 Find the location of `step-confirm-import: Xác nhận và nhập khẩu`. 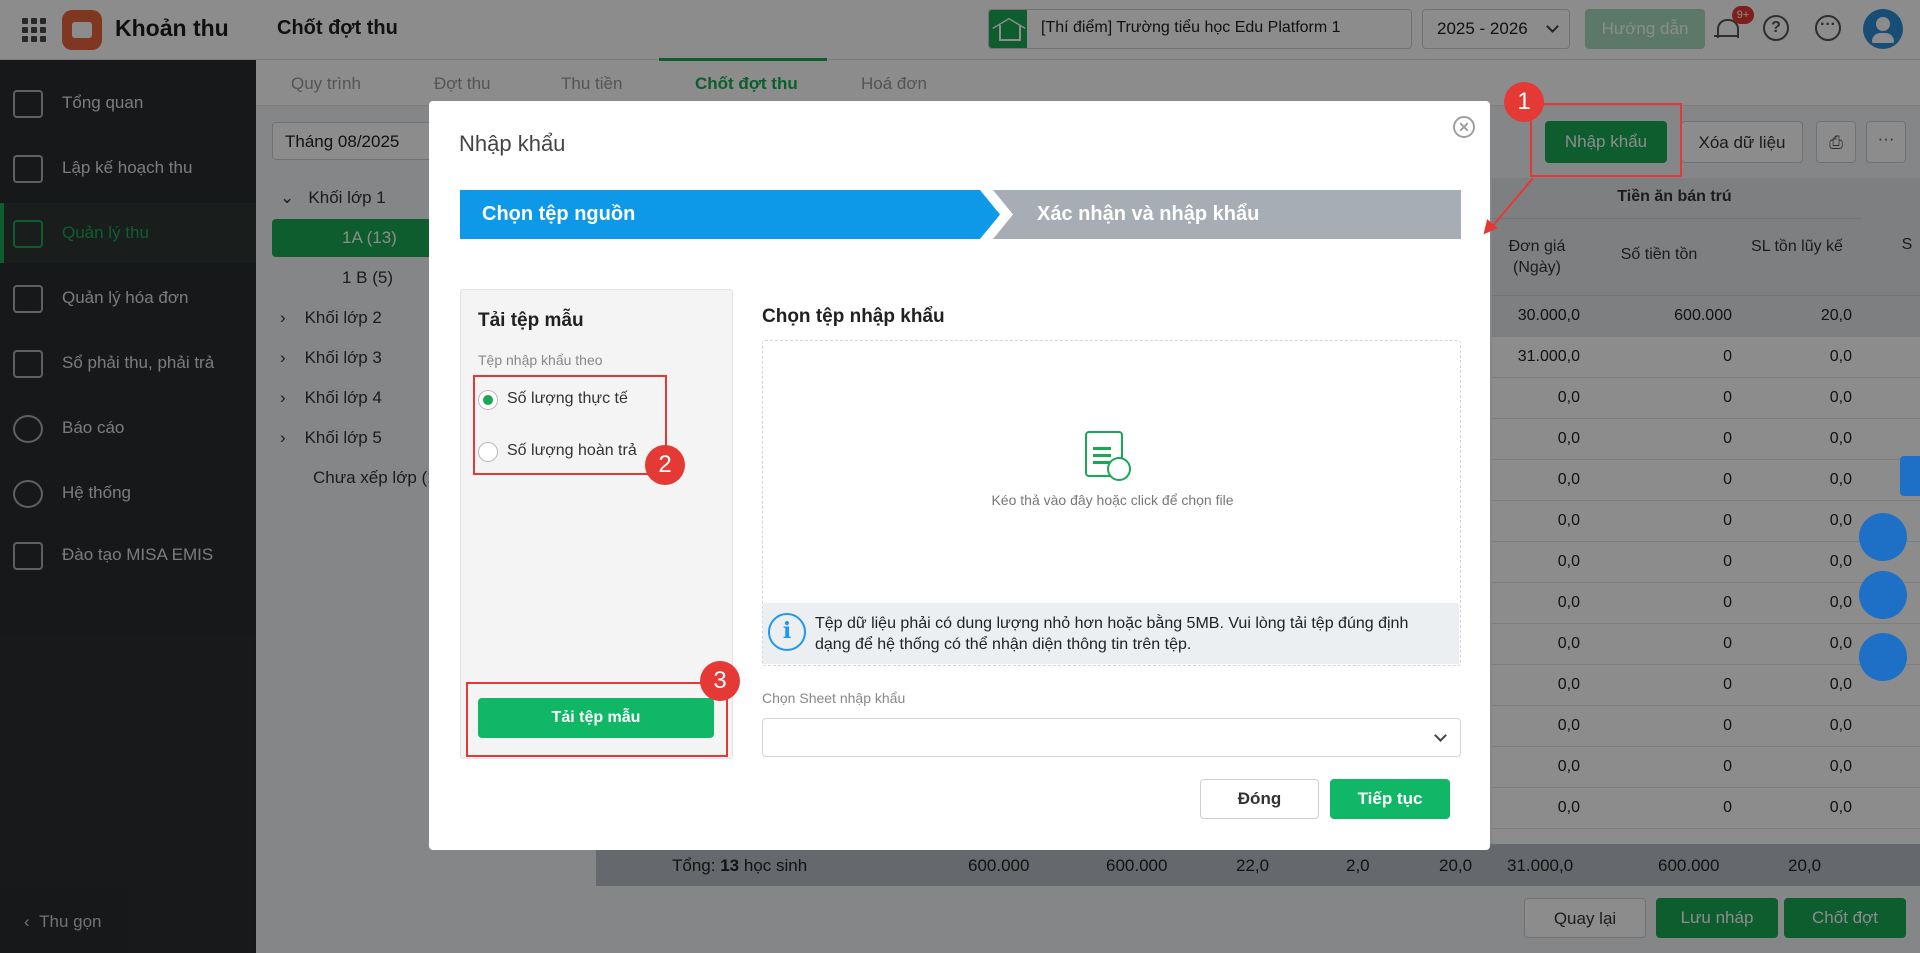

step-confirm-import: Xác nhận và nhập khẩu is located at coordinates (1227, 214).